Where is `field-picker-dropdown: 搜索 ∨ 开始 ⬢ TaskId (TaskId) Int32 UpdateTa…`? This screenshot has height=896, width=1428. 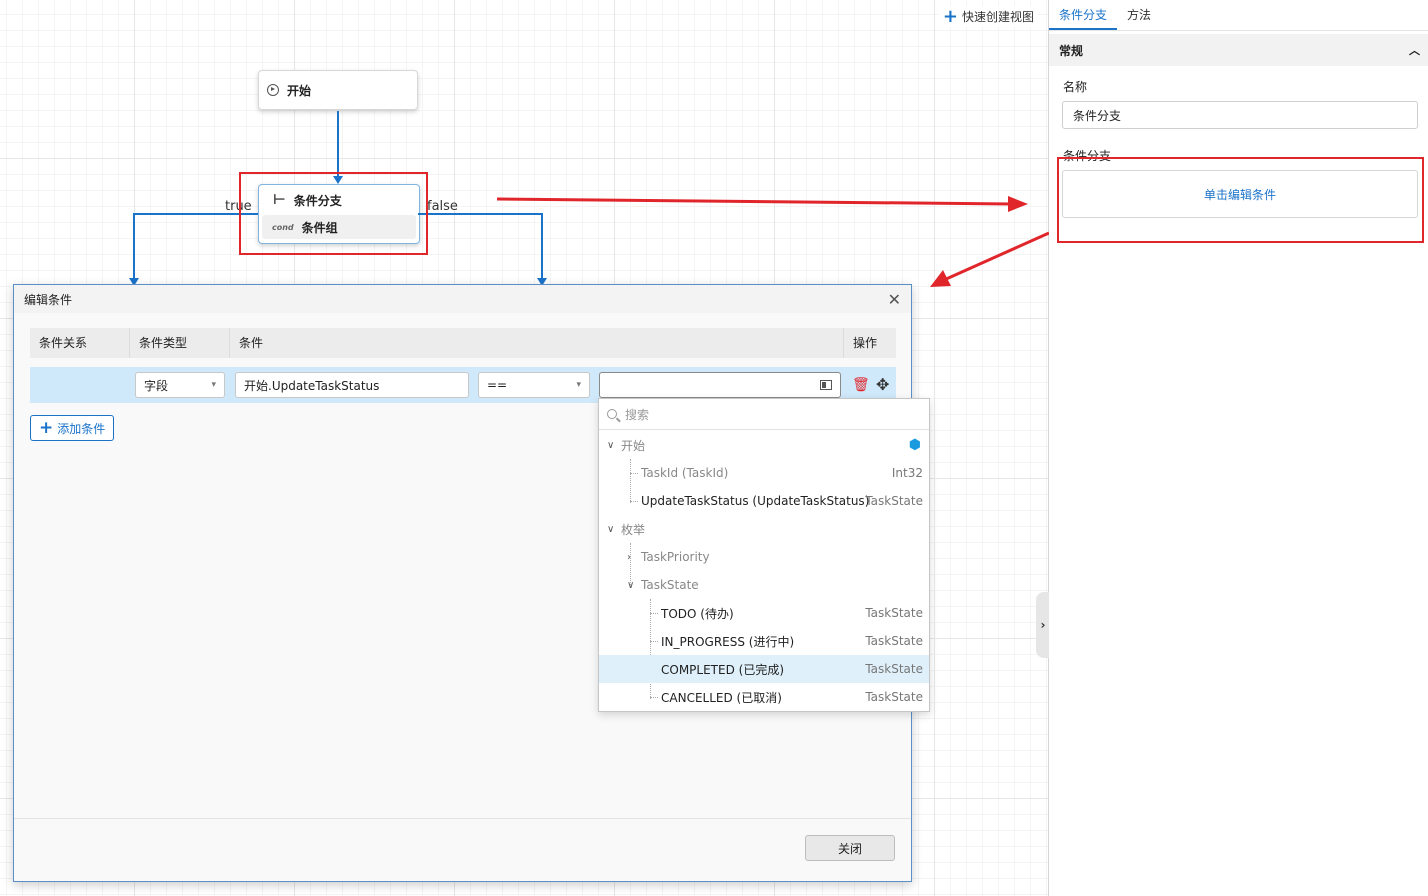
field-picker-dropdown: 搜索 ∨ 开始 ⬢ TaskId (TaskId) Int32 UpdateTa… is located at coordinates (764, 555).